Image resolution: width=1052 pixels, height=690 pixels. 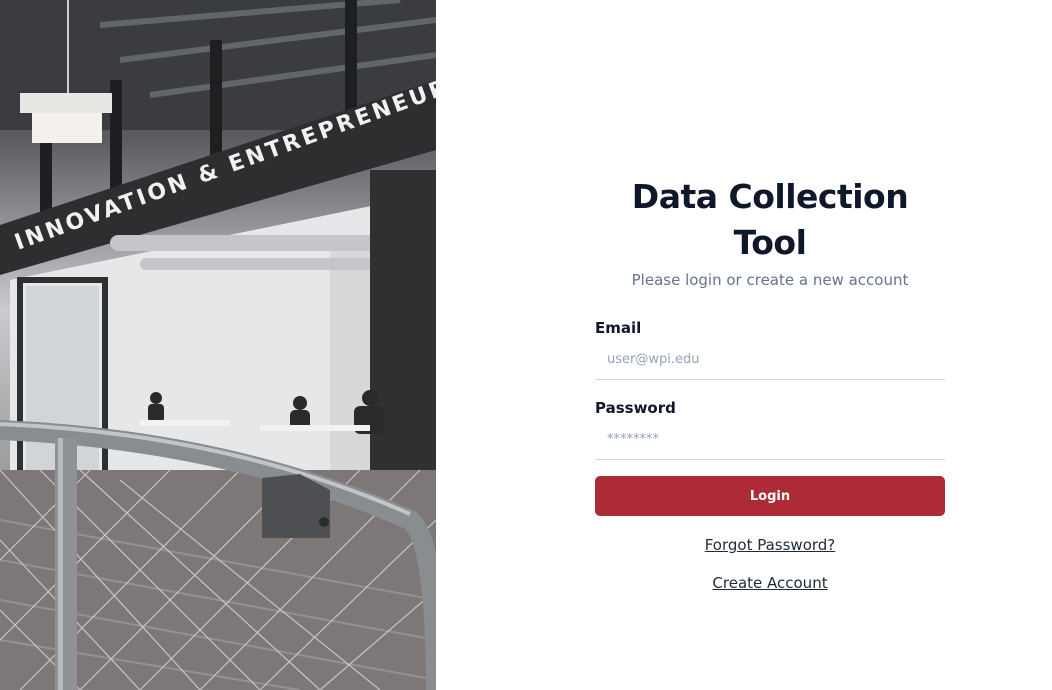 What do you see at coordinates (770, 583) in the screenshot?
I see `create-account-link: Create Account` at bounding box center [770, 583].